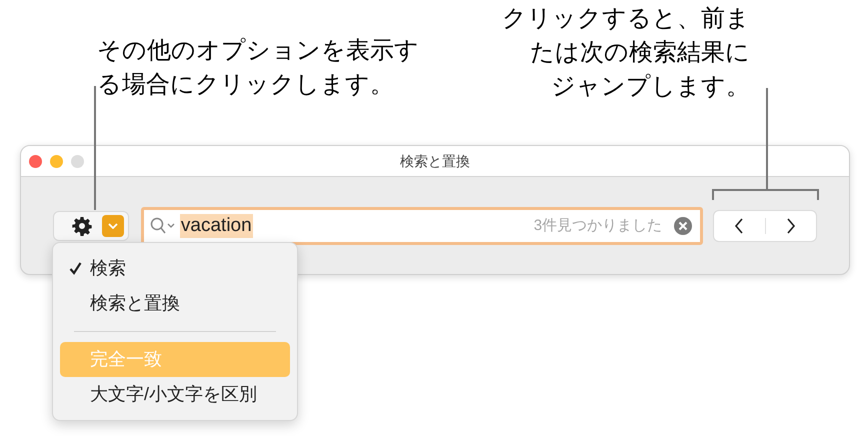 Image resolution: width=867 pixels, height=436 pixels. I want to click on options-button, so click(91, 226).